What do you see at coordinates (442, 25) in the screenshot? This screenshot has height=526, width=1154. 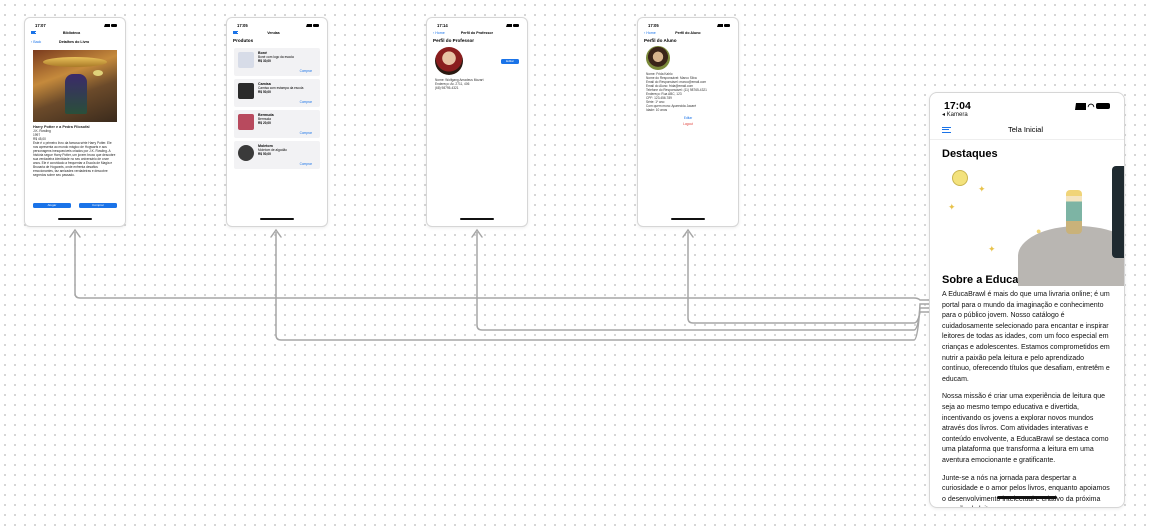 I see `status-time: 17:14` at bounding box center [442, 25].